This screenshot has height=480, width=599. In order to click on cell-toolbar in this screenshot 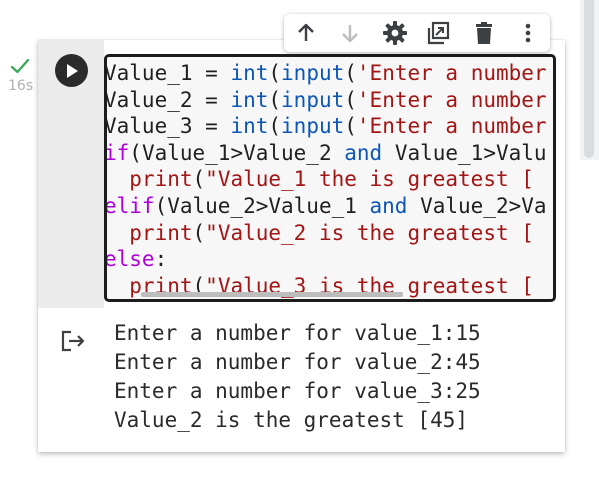, I will do `click(417, 33)`.